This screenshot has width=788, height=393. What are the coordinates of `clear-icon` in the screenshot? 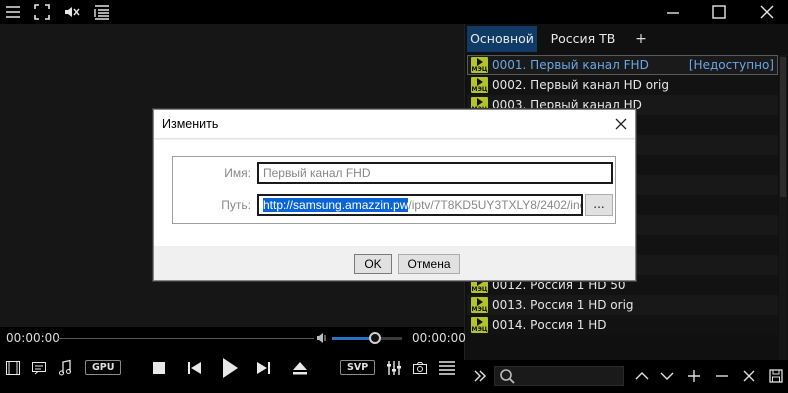 It's located at (749, 376).